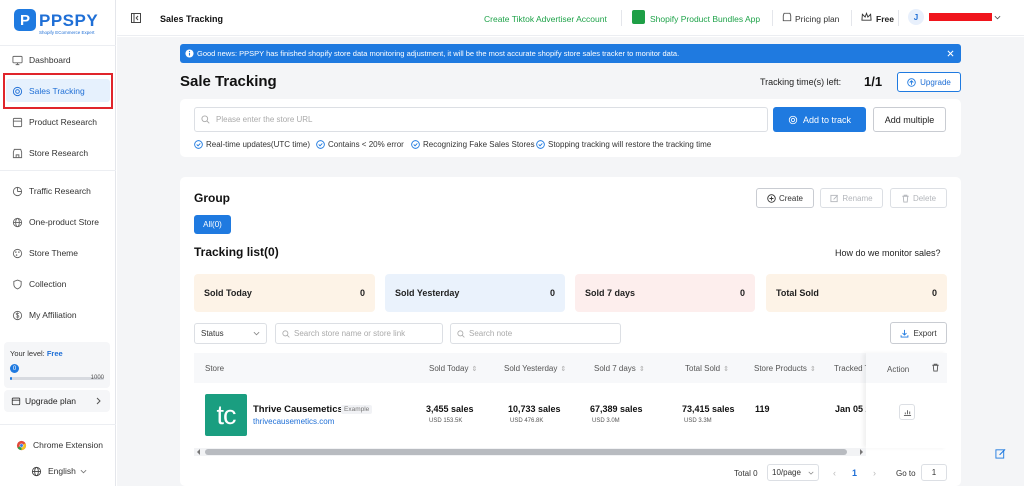  Describe the element at coordinates (446, 421) in the screenshot. I see `sold-today-usd: USD 153.5K` at that location.